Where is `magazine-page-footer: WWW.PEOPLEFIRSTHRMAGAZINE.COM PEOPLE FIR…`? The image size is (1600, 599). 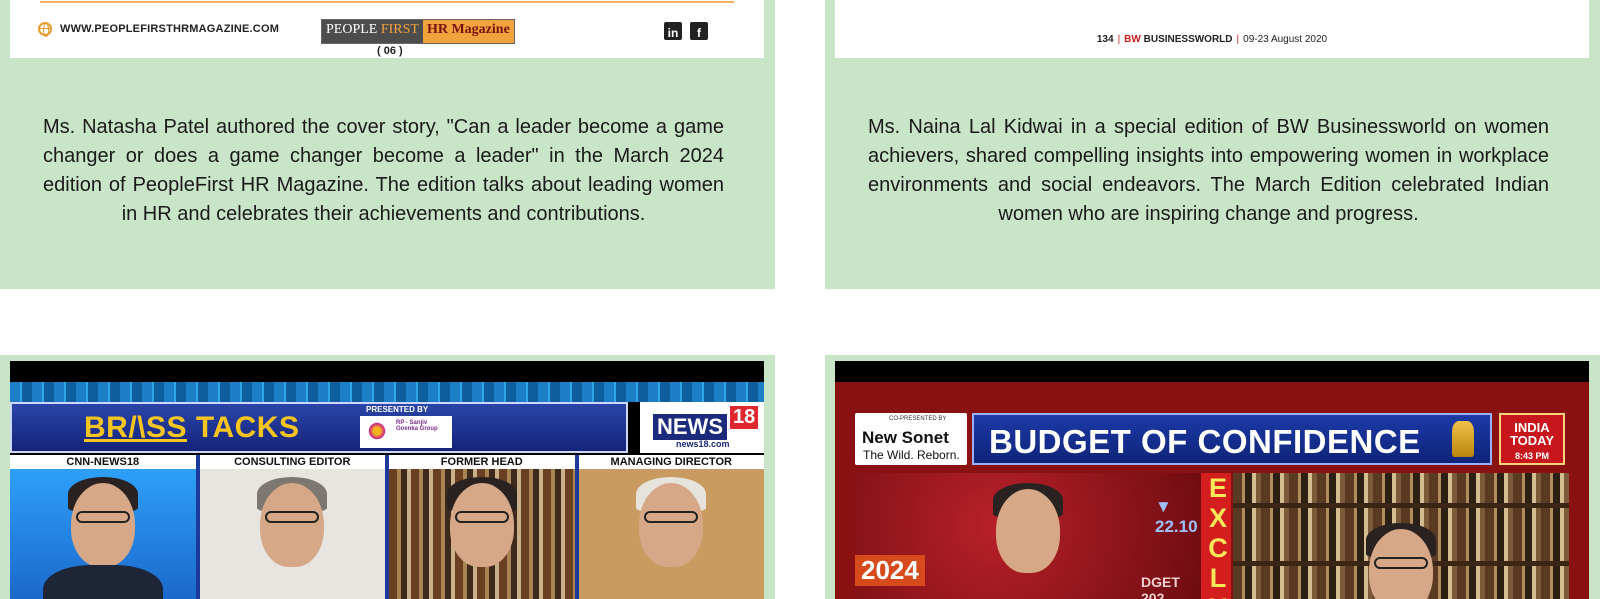
magazine-page-footer: WWW.PEOPLEFIRSTHRMAGAZINE.COM PEOPLE FIR… is located at coordinates (387, 29).